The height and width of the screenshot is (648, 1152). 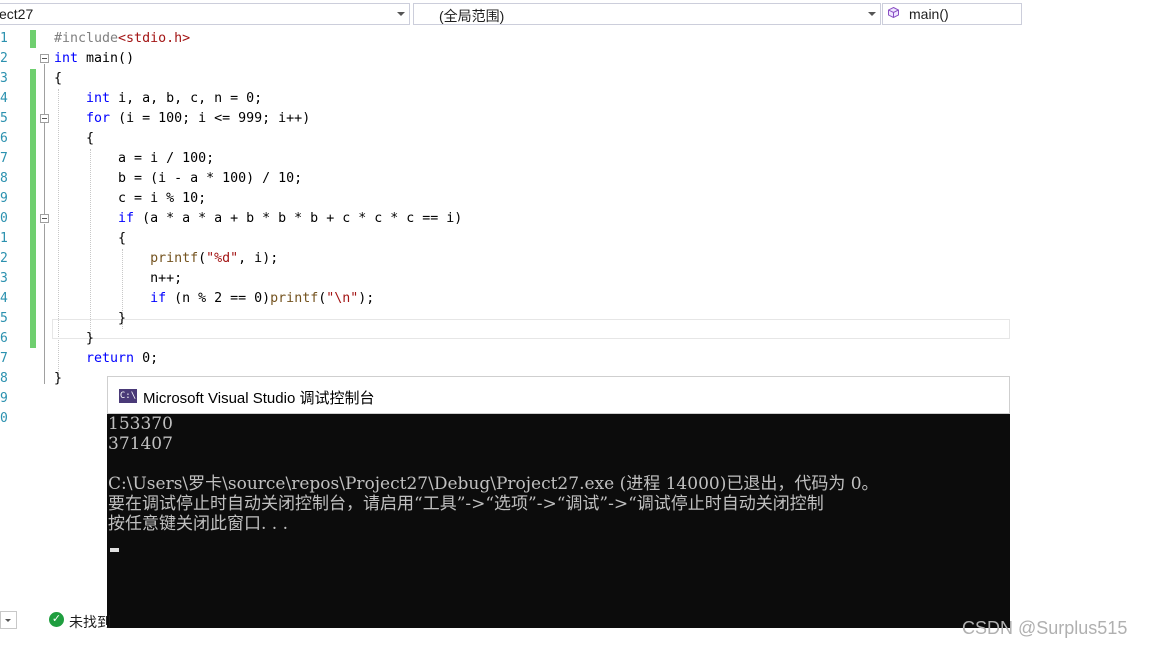 I want to click on status-bar: ✓ 未找到, so click(x=55, y=620).